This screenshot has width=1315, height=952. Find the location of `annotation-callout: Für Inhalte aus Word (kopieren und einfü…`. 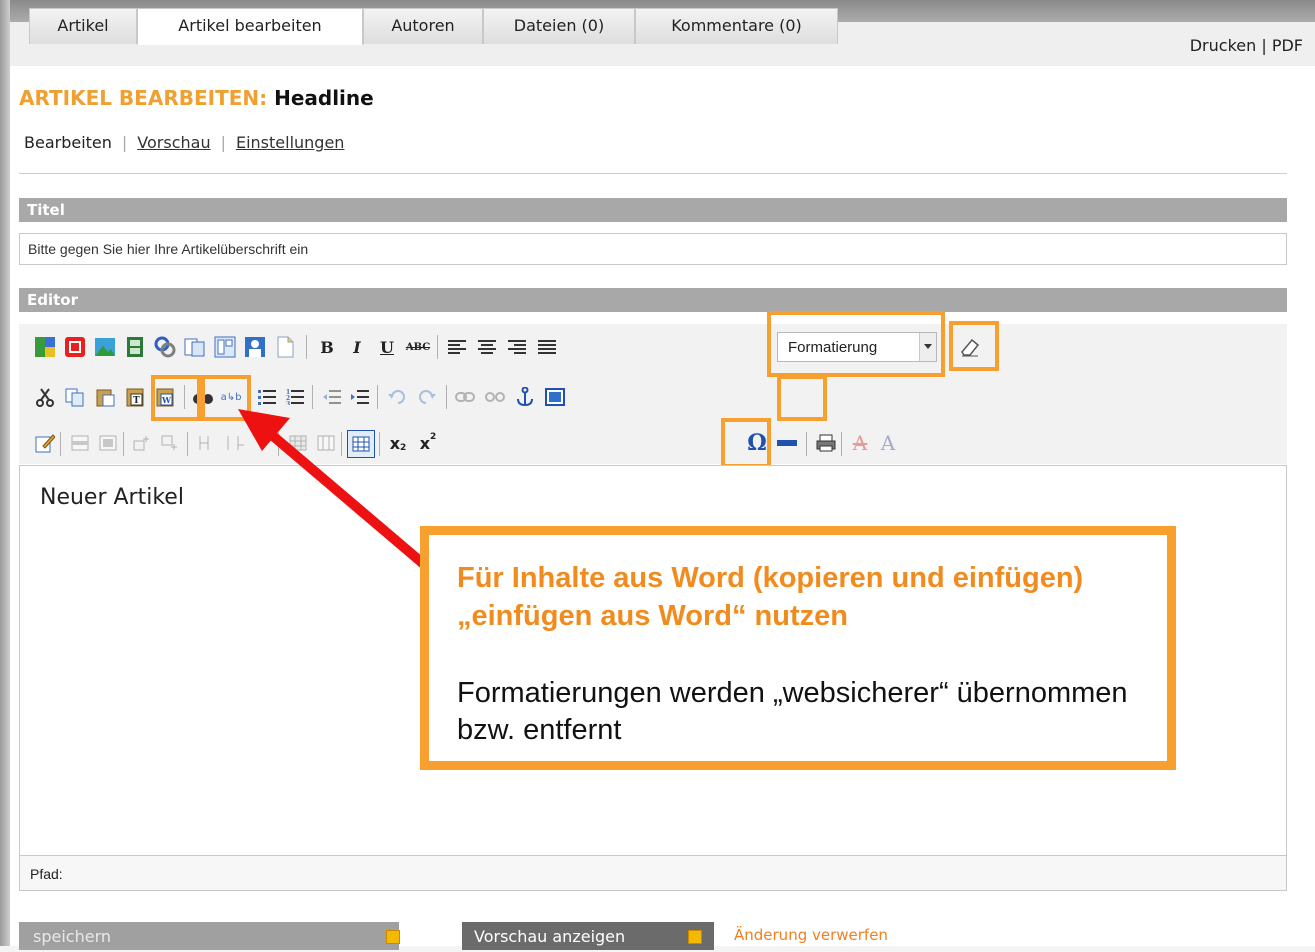

annotation-callout: Für Inhalte aus Word (kopieren und einfü… is located at coordinates (798, 648).